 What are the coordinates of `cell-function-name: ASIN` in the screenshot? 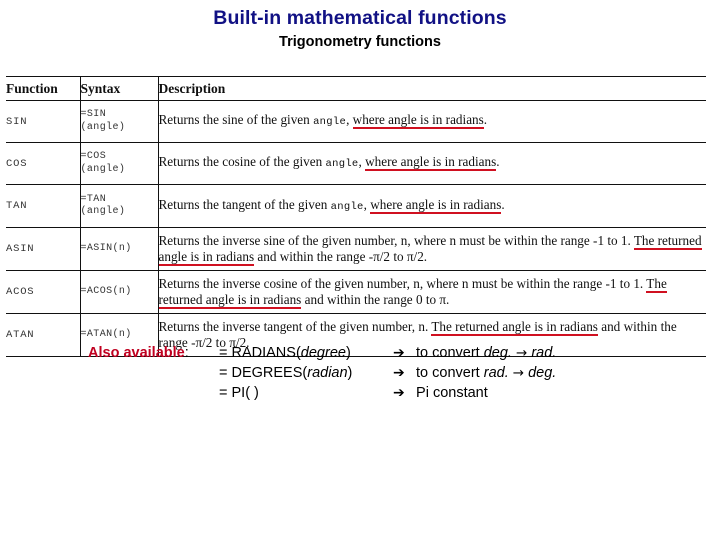 It's located at (43, 249).